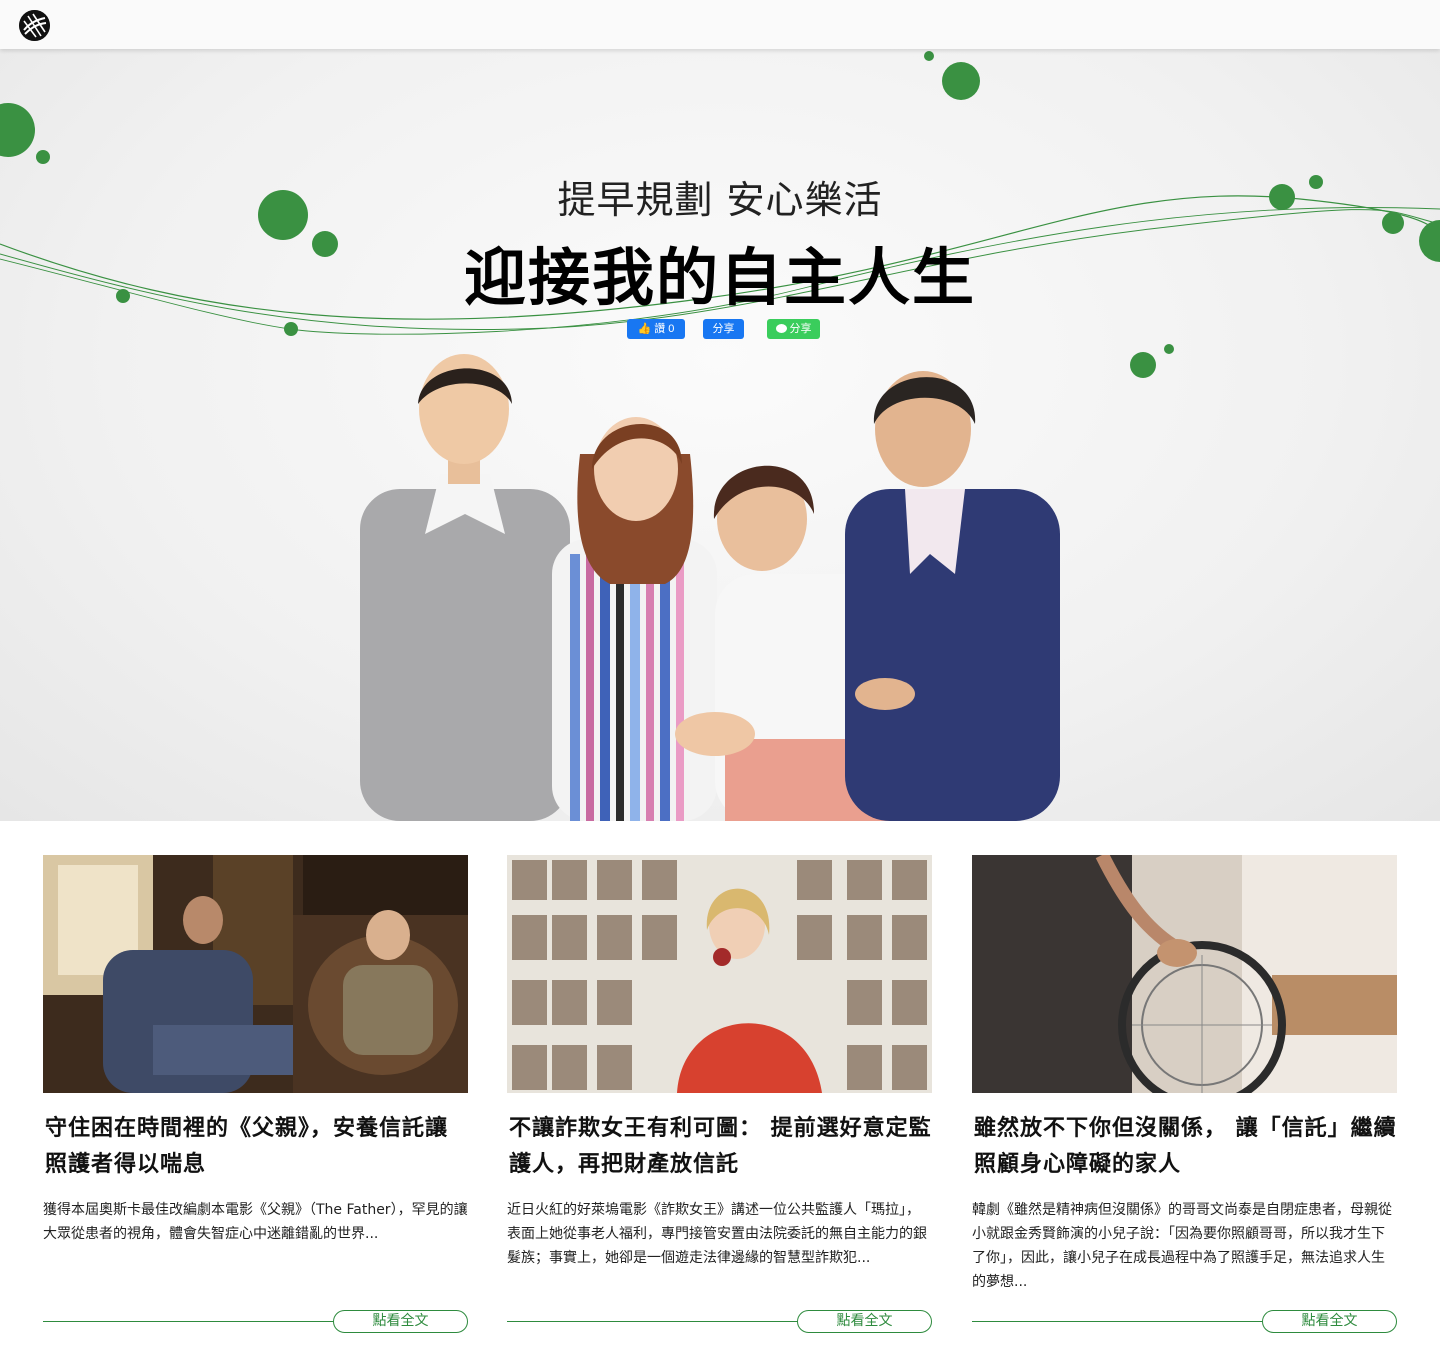 This screenshot has height=1357, width=1440. Describe the element at coordinates (800, 329) in the screenshot. I see `line-share-label: 分享` at that location.